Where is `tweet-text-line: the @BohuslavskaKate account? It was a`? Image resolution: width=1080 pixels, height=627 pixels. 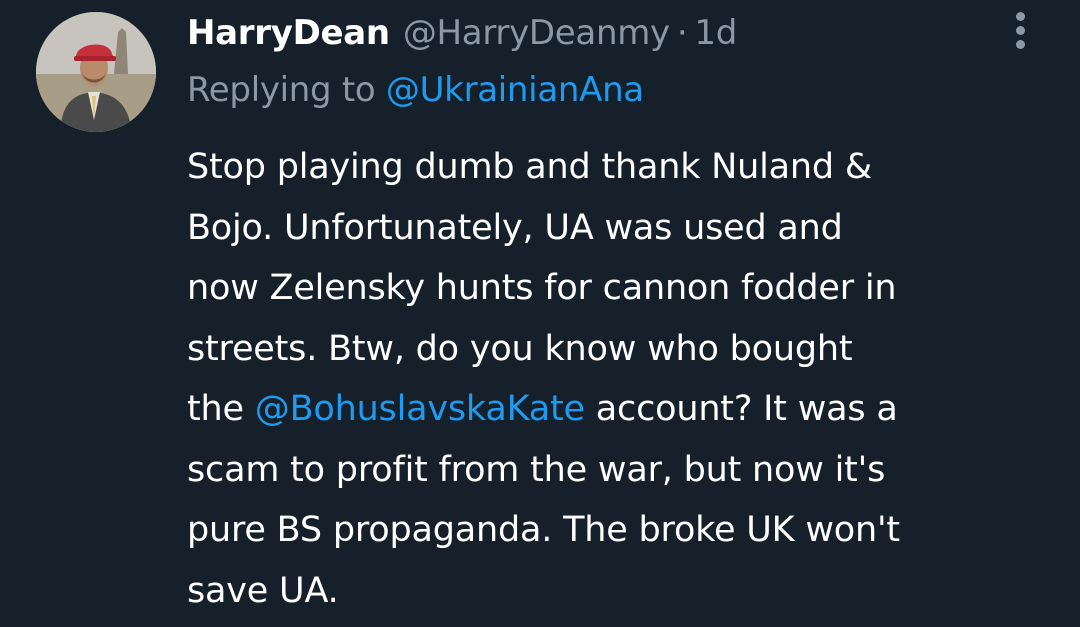 tweet-text-line: the @BohuslavskaKate account? It was a is located at coordinates (627, 409).